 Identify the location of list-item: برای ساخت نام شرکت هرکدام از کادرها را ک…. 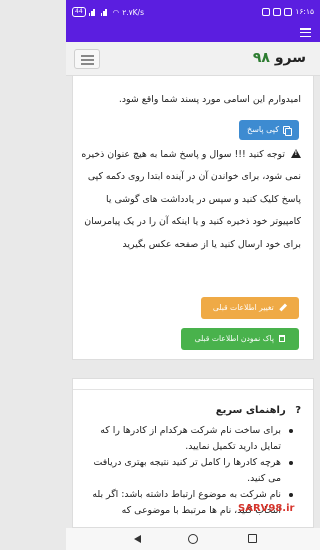
(190, 438).